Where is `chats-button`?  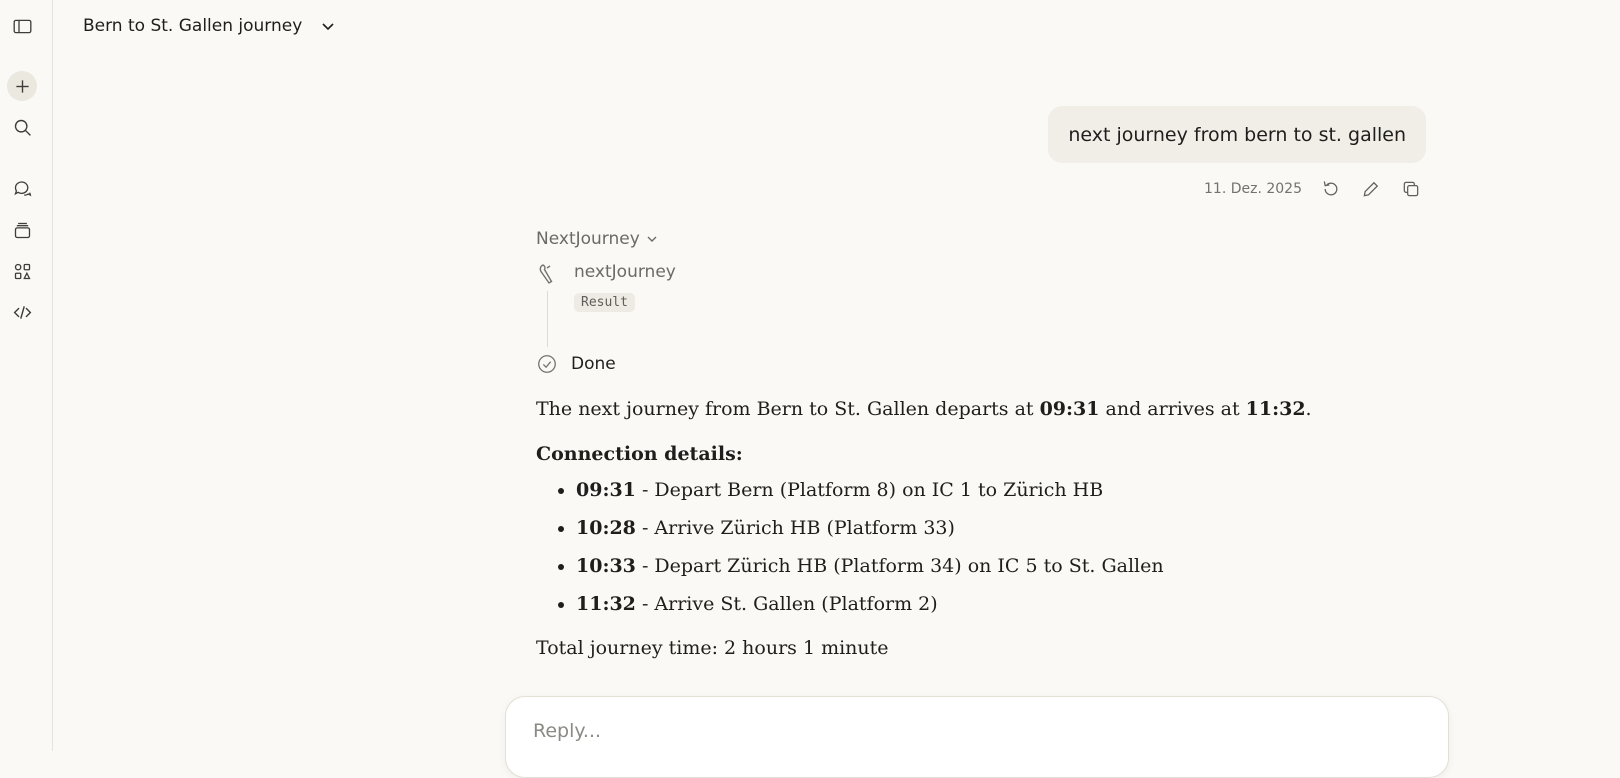
chats-button is located at coordinates (22, 188).